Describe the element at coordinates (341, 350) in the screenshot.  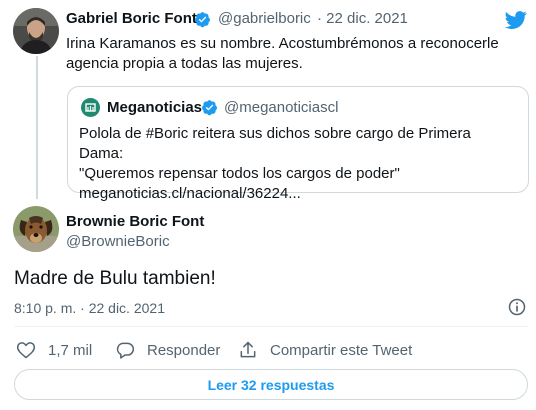
I see `share-label: Compartir este Tweet` at that location.